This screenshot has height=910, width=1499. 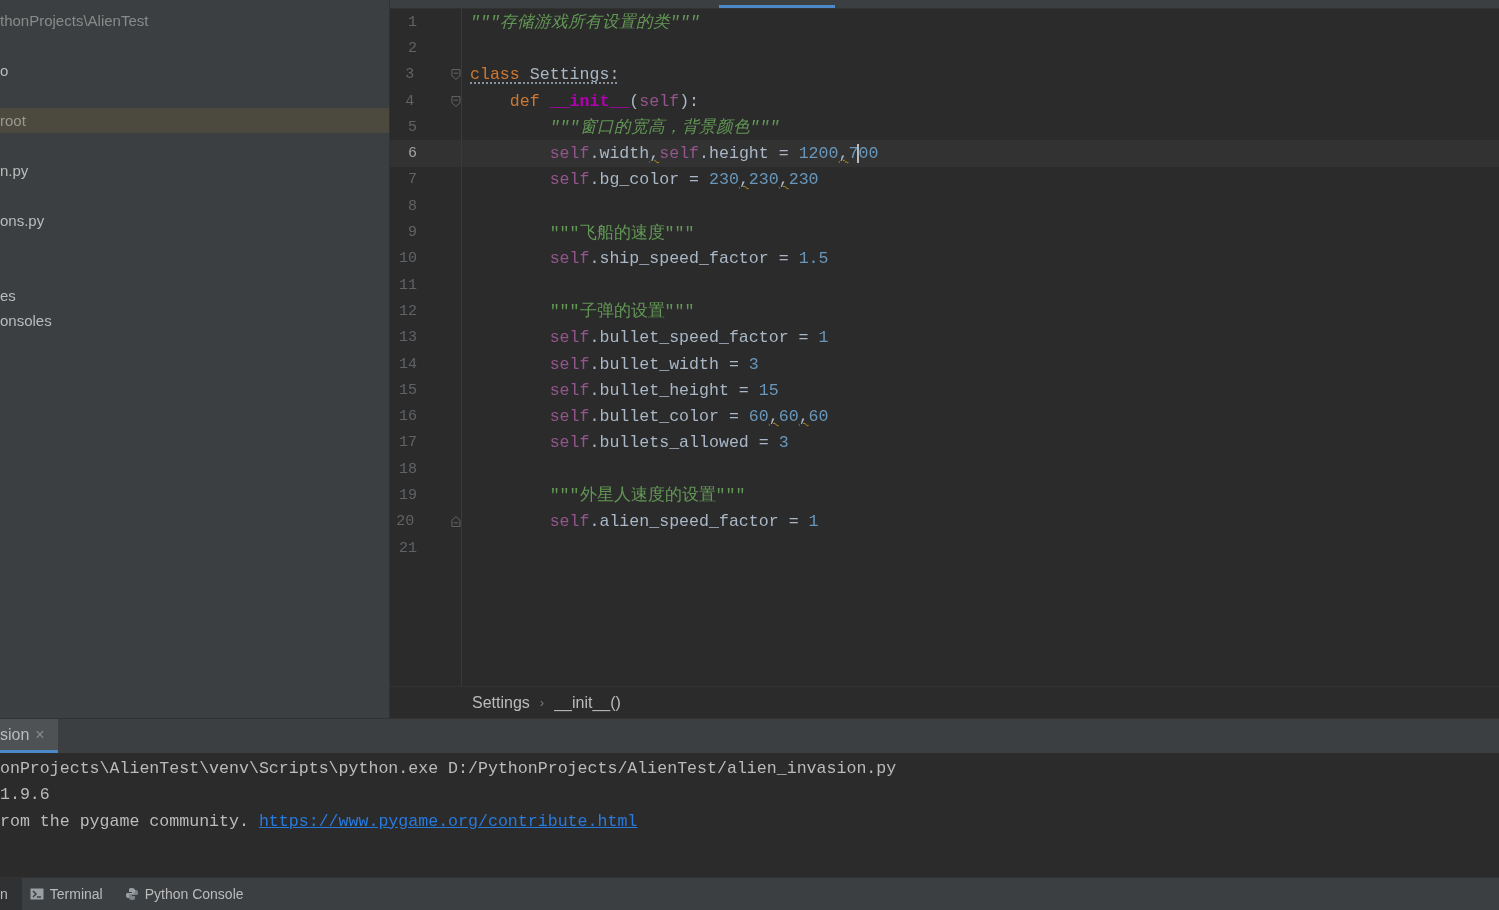 What do you see at coordinates (412, 154) in the screenshot?
I see `line-number: 6` at bounding box center [412, 154].